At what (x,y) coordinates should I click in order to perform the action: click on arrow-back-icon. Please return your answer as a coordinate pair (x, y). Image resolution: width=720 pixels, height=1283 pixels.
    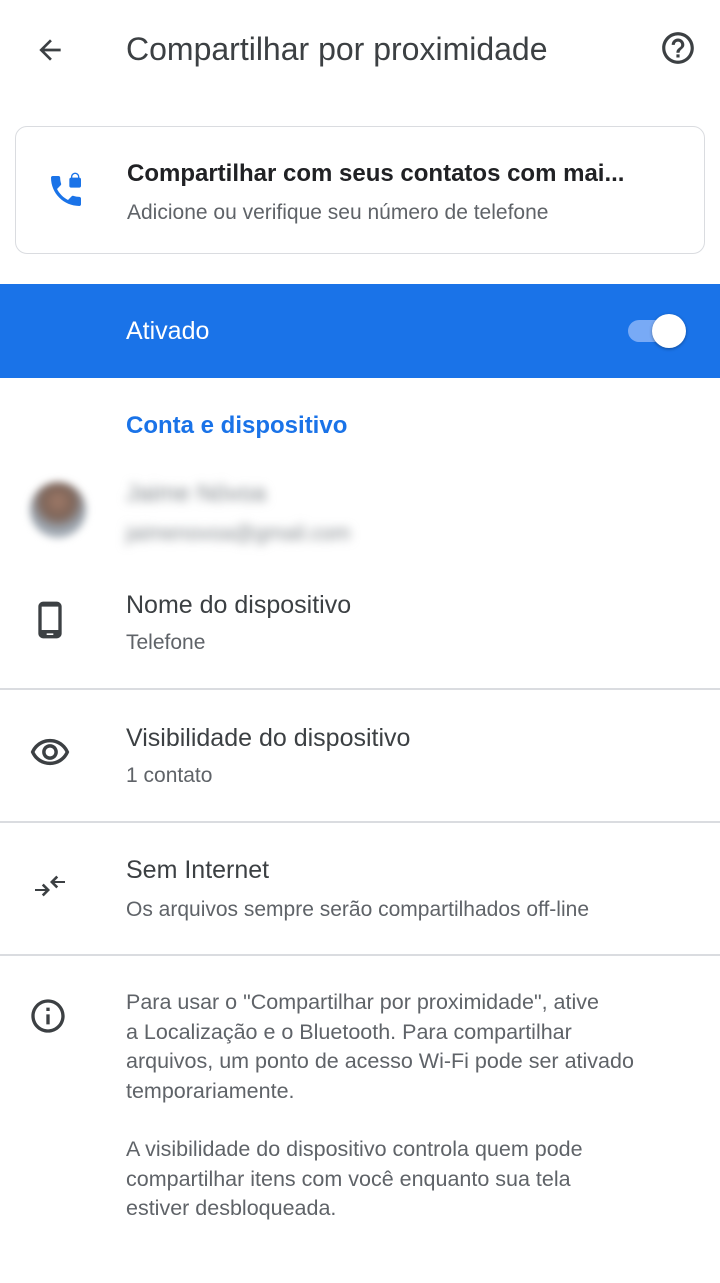
    Looking at the image, I should click on (50, 50).